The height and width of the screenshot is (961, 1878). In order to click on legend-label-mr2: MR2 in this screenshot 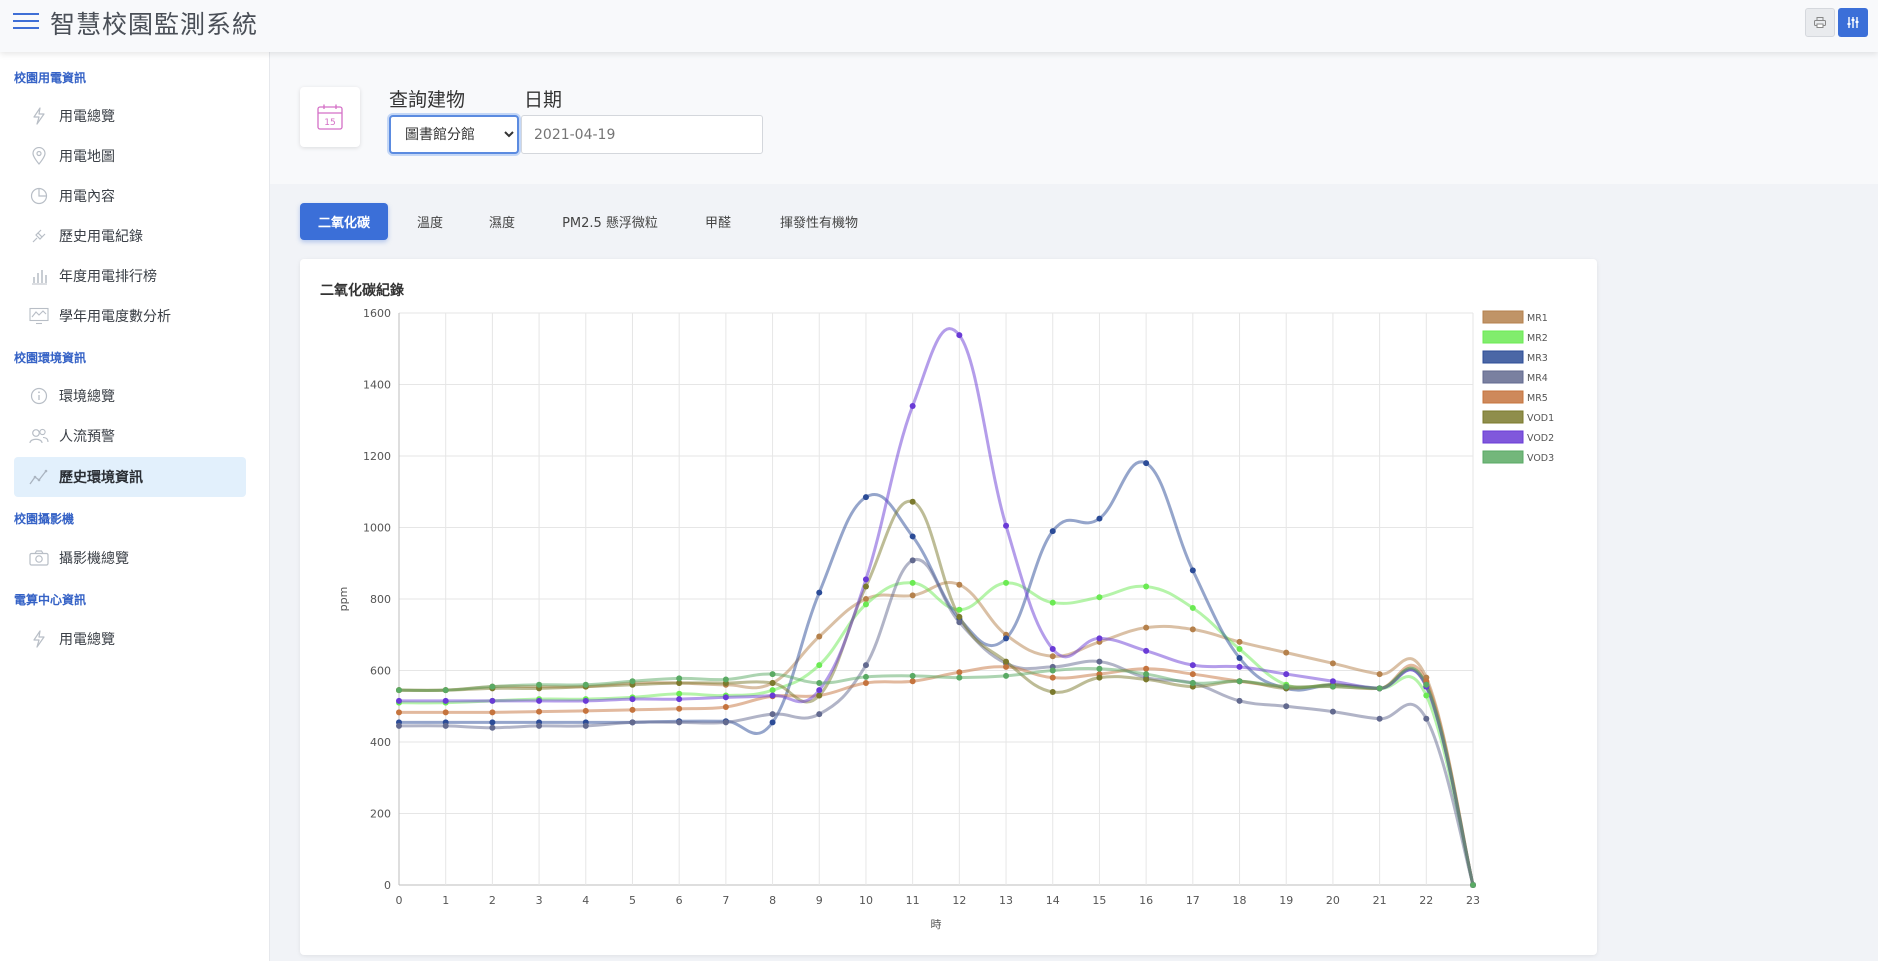, I will do `click(1537, 338)`.